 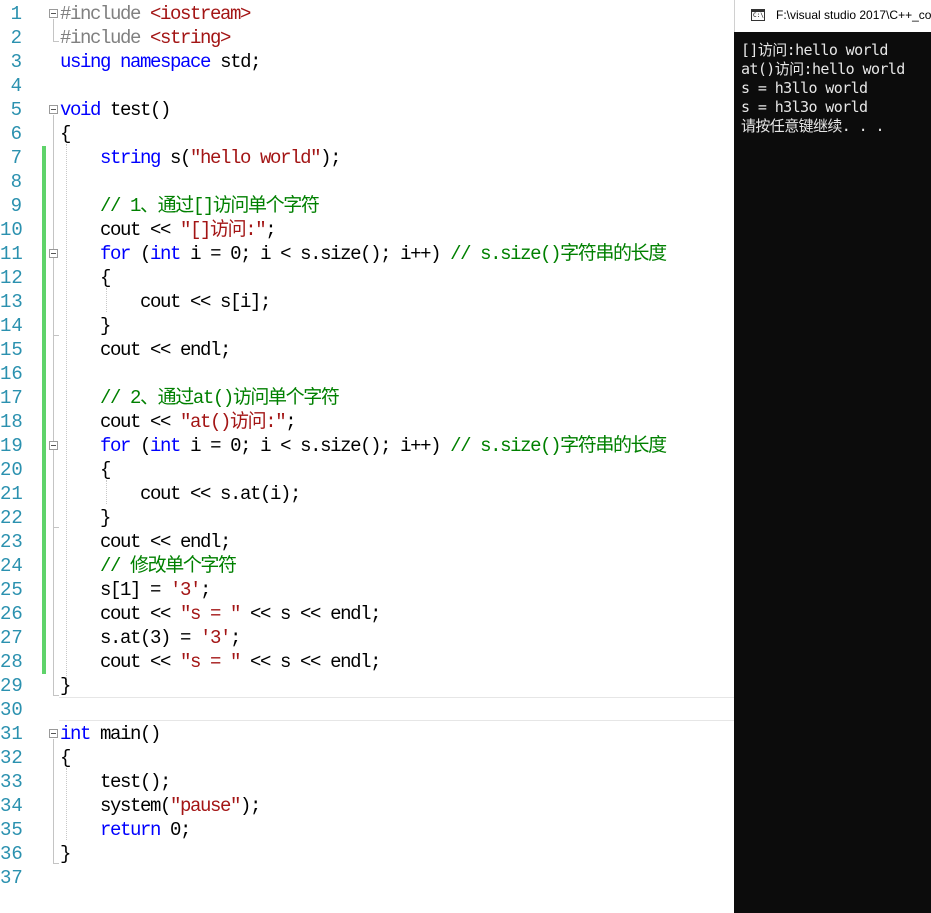 What do you see at coordinates (168, 566) in the screenshot?
I see `comment-token: // 修改单个字符` at bounding box center [168, 566].